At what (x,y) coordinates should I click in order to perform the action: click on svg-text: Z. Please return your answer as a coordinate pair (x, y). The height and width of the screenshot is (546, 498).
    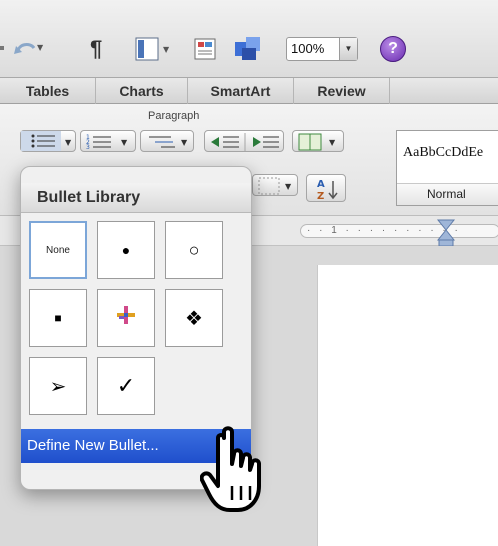
    Looking at the image, I should click on (320, 196).